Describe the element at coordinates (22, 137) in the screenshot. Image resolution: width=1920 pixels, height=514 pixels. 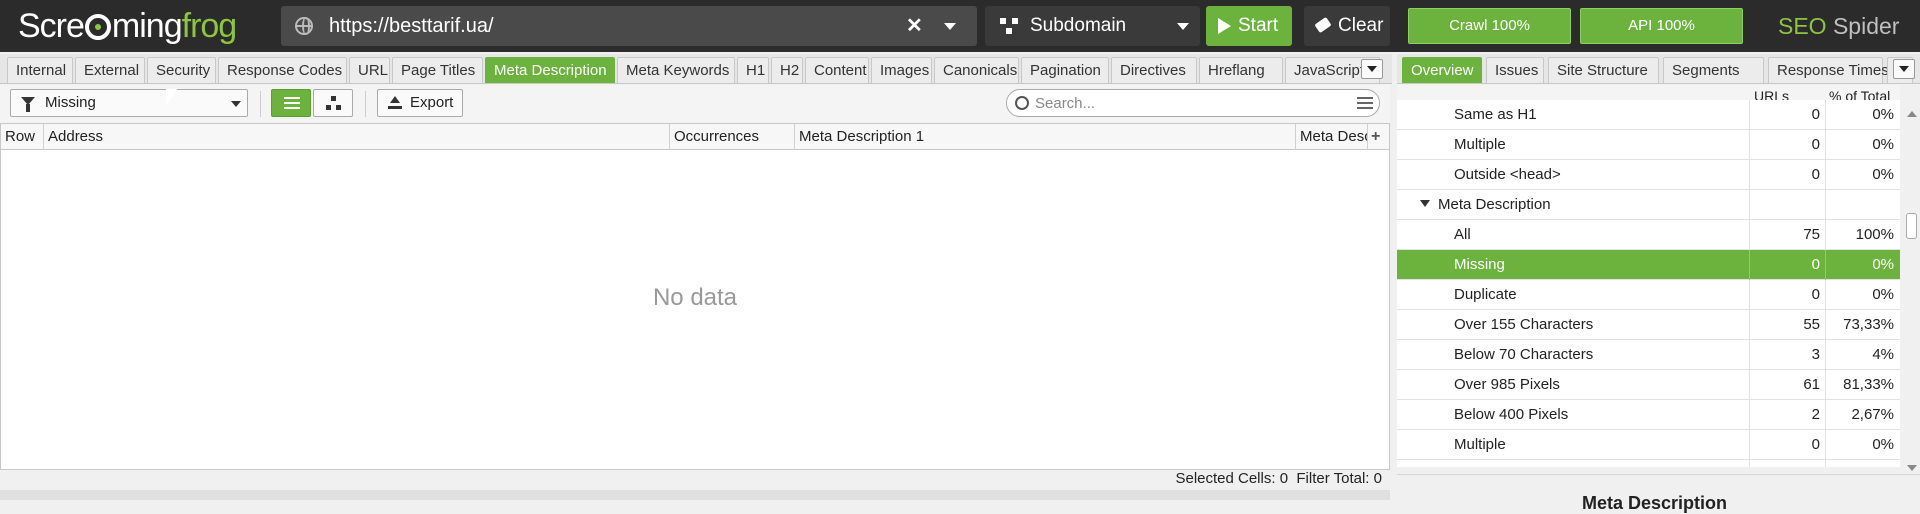
I see `column-header-row: Row` at that location.